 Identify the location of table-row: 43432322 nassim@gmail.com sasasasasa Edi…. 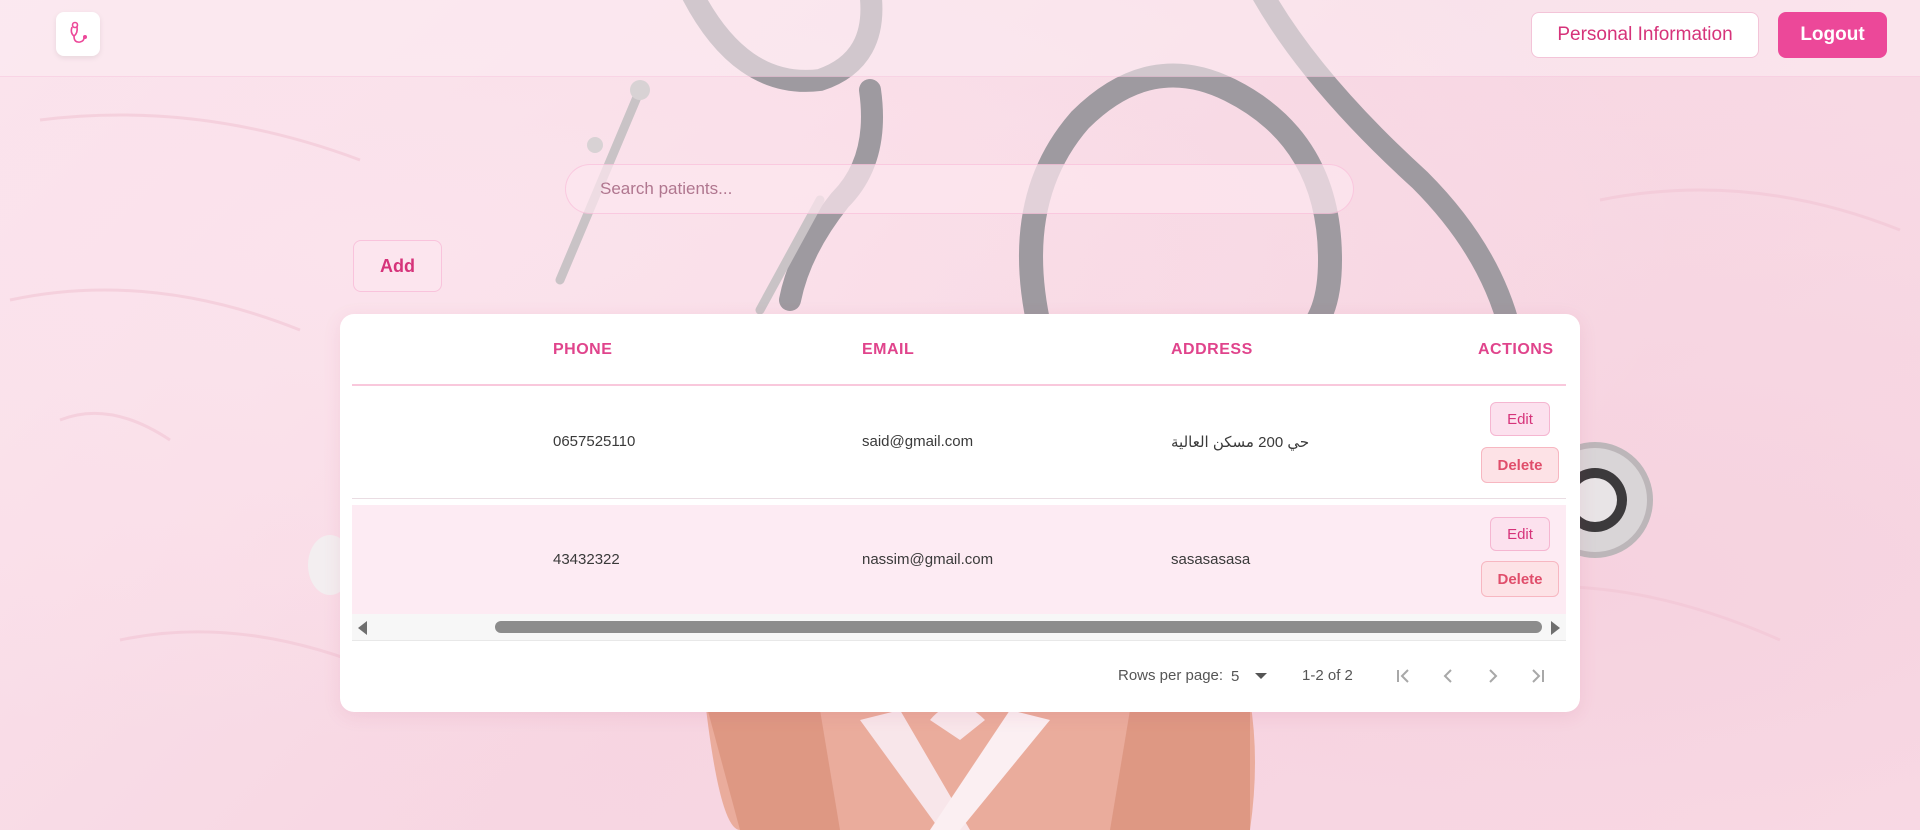
(959, 561).